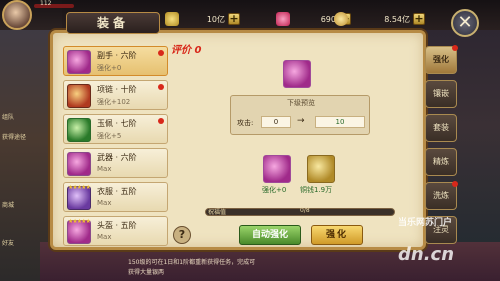 This screenshot has height=281, width=500. I want to click on jade-pendant-icon, so click(79, 130).